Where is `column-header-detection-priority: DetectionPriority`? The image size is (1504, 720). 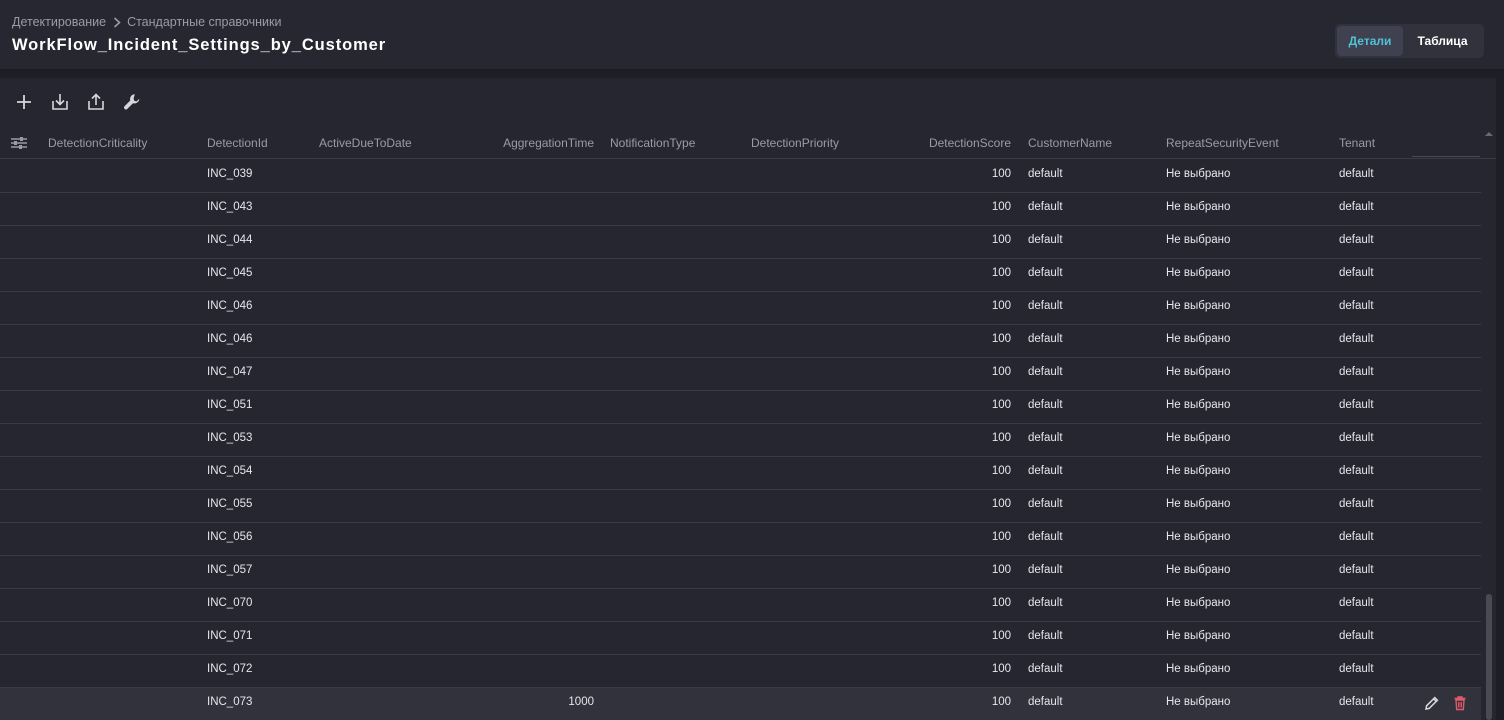
column-header-detection-priority: DetectionPriority is located at coordinates (795, 143).